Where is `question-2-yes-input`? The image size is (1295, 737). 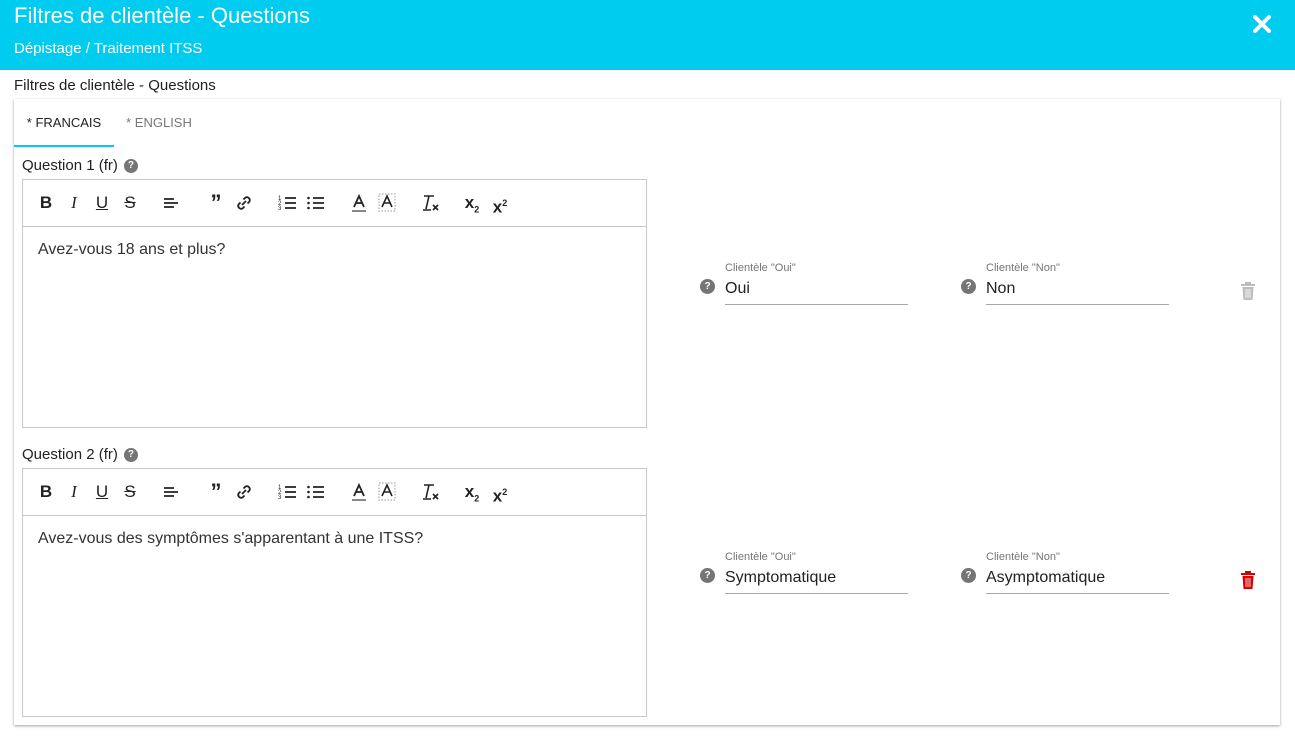 question-2-yes-input is located at coordinates (816, 578).